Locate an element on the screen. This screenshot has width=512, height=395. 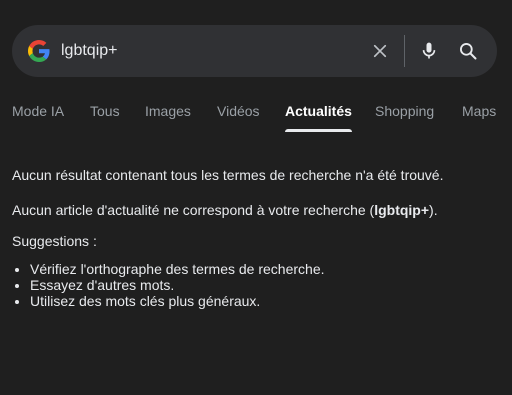
no-news-query: lgbtqip+ is located at coordinates (402, 210).